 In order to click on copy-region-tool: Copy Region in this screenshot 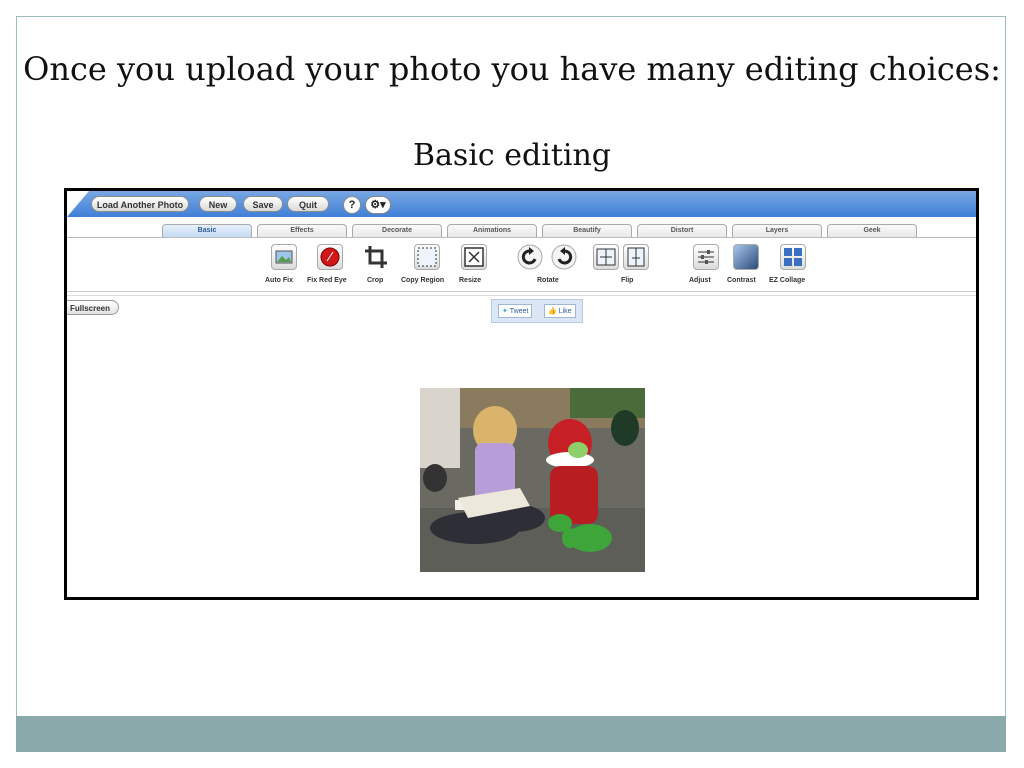, I will do `click(424, 267)`.